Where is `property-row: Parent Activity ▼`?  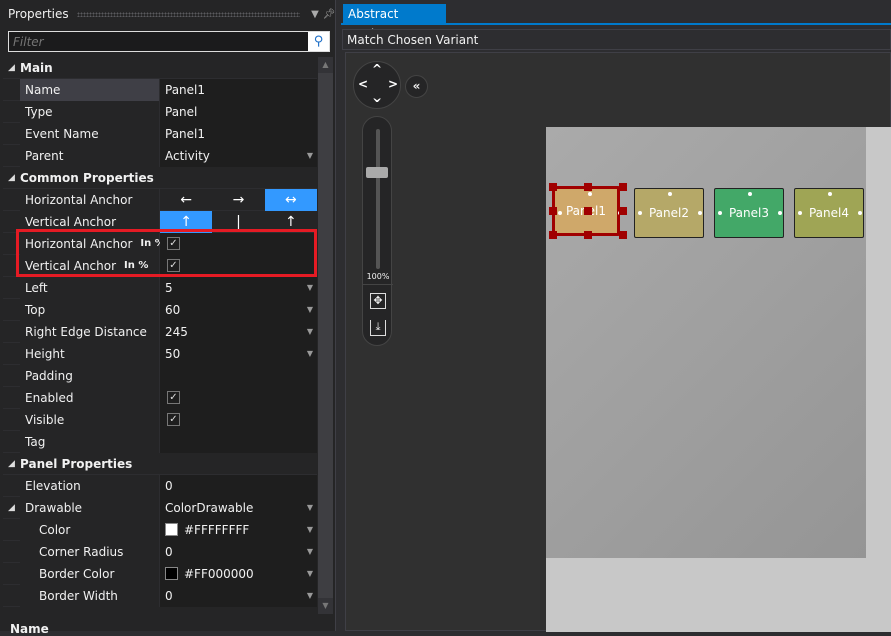
property-row: Parent Activity ▼ is located at coordinates (160, 155).